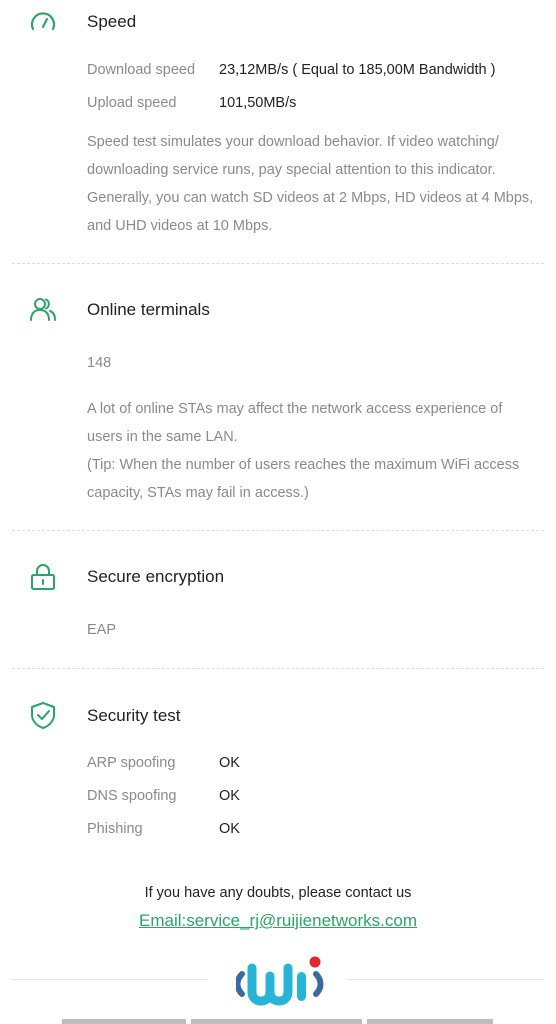 This screenshot has height=1024, width=556. I want to click on download-speed-value: 23,12MB/s ( Equal to 185,00M Bandwidth ), so click(357, 70).